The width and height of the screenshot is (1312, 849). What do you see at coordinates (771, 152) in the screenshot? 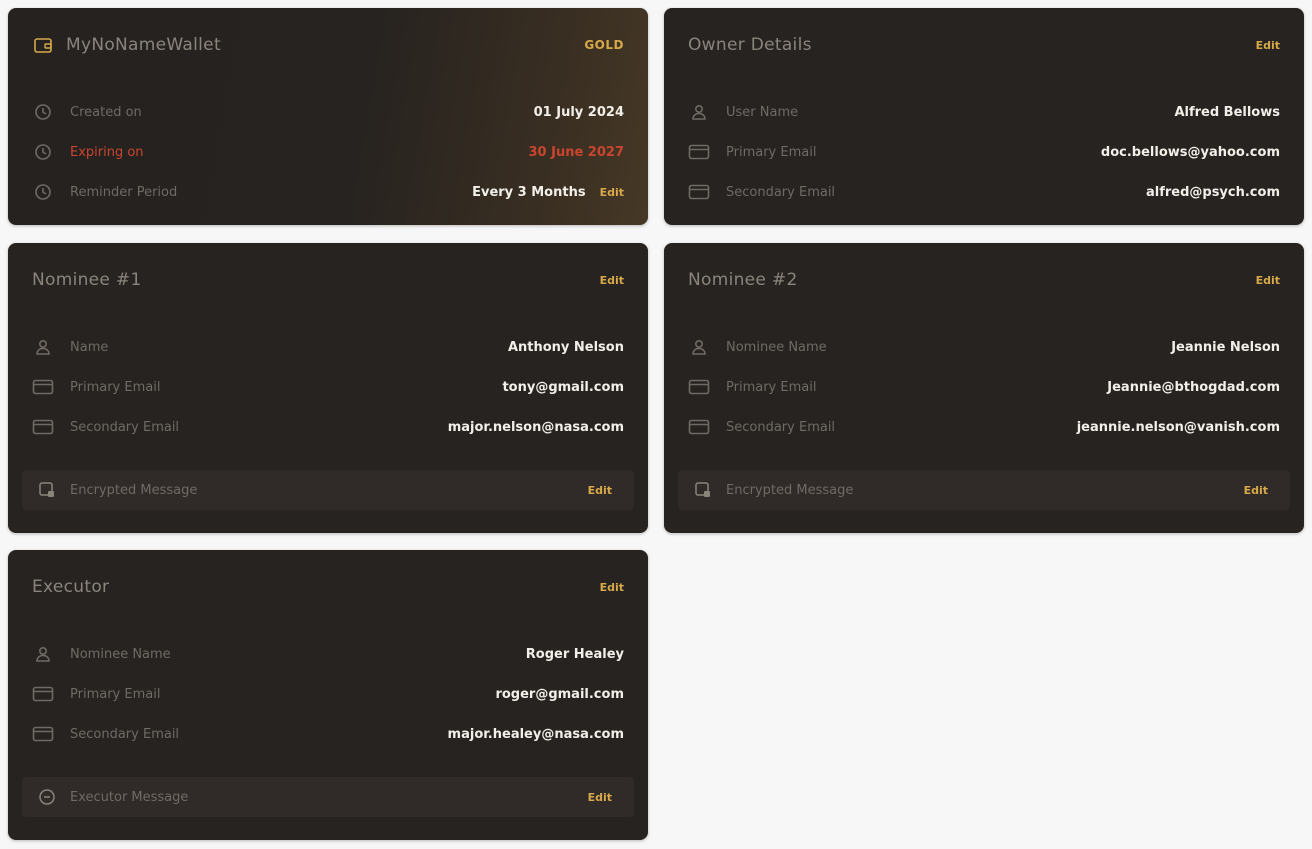
I see `owner-primary-label: Primary Email` at bounding box center [771, 152].